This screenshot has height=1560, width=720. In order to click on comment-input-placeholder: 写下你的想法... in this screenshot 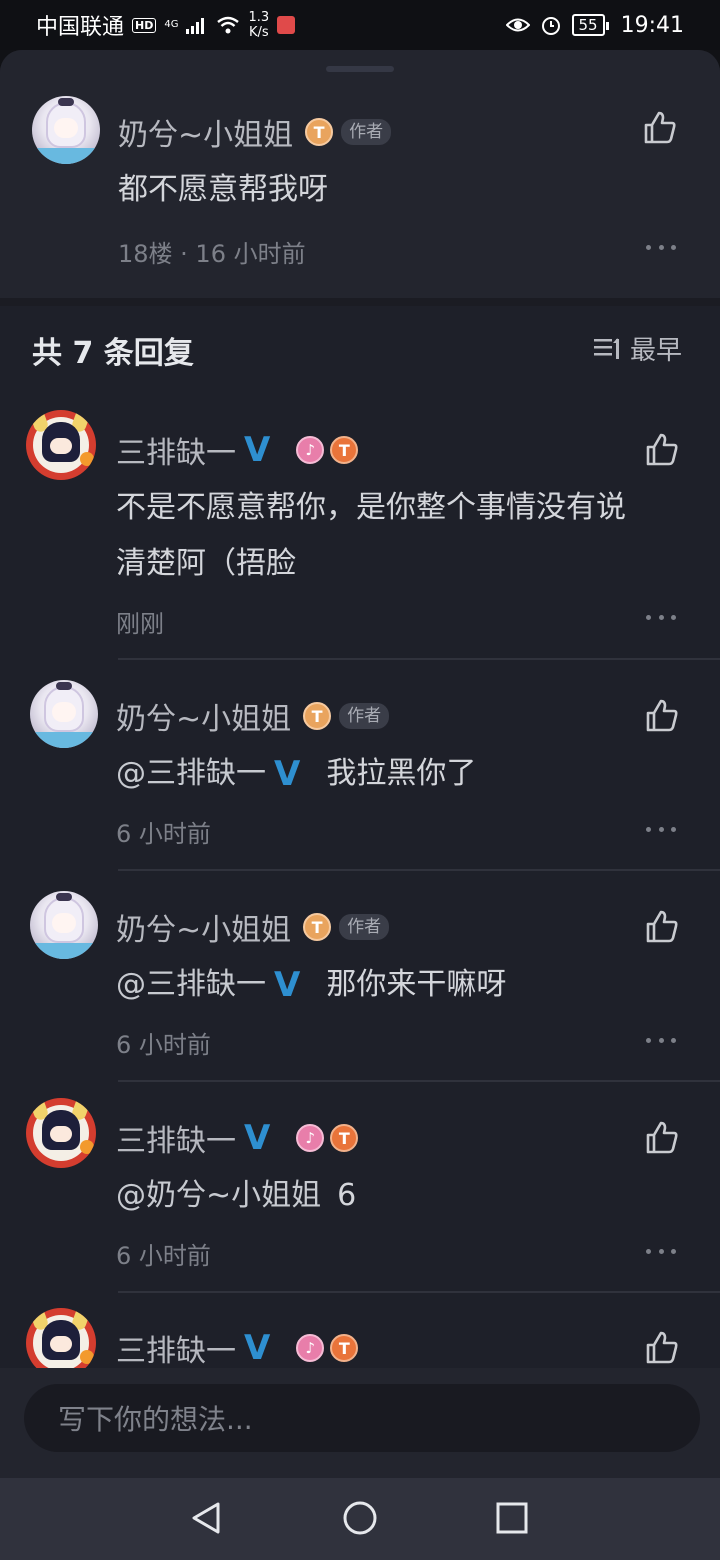, I will do `click(155, 1419)`.